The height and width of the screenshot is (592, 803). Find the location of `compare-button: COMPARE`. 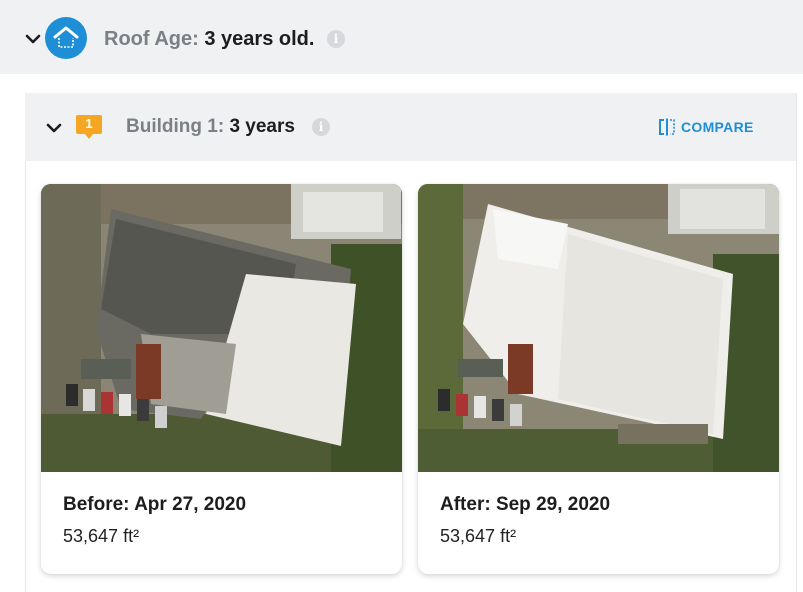

compare-button: COMPARE is located at coordinates (706, 127).